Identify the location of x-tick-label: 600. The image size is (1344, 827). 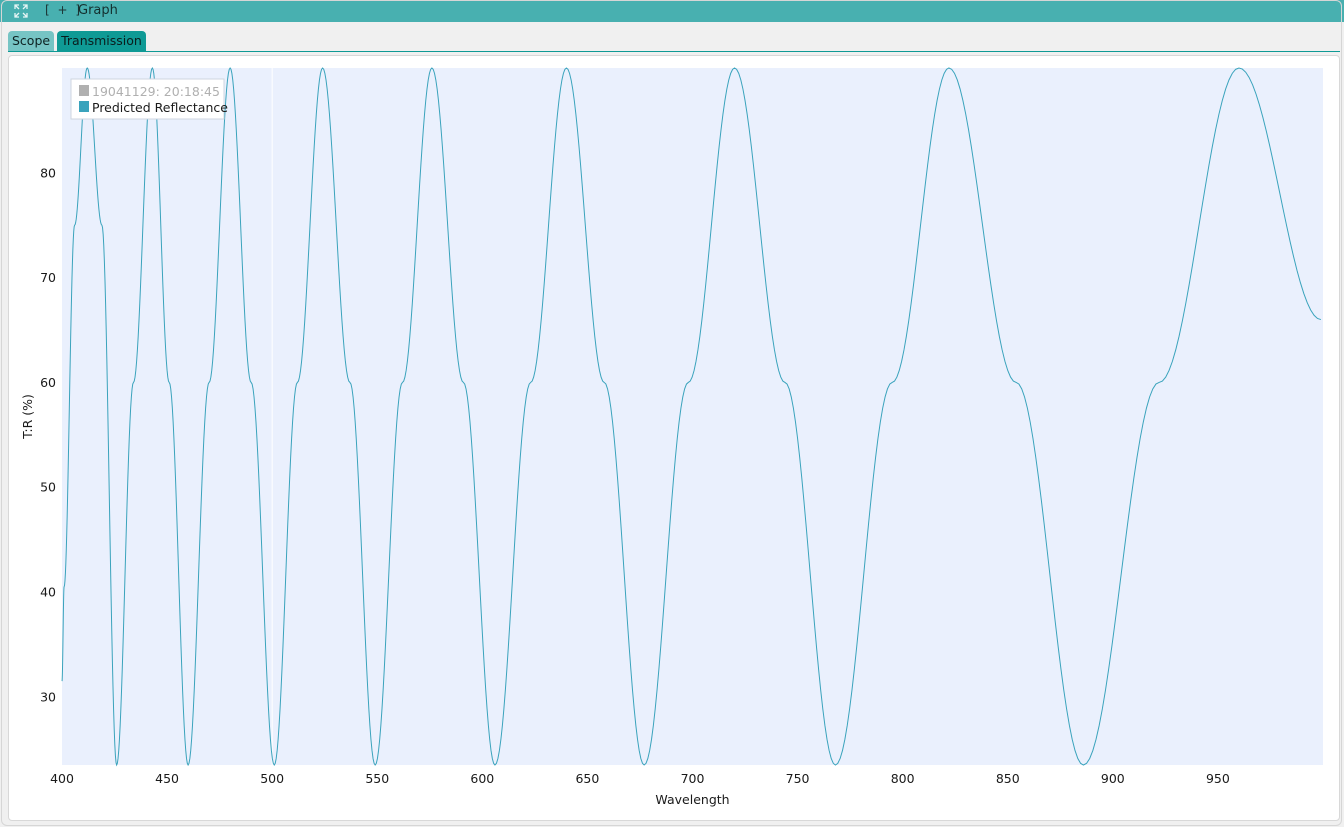
(482, 778).